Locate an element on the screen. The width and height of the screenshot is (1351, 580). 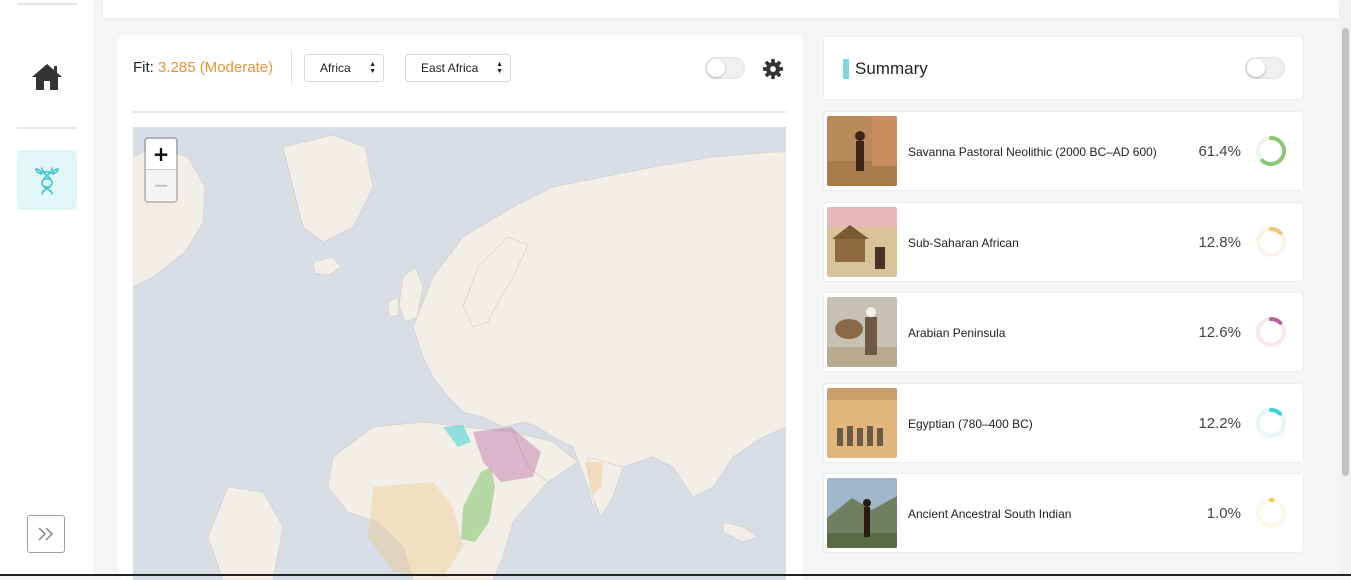
page-scrollbar is located at coordinates (1345, 288).